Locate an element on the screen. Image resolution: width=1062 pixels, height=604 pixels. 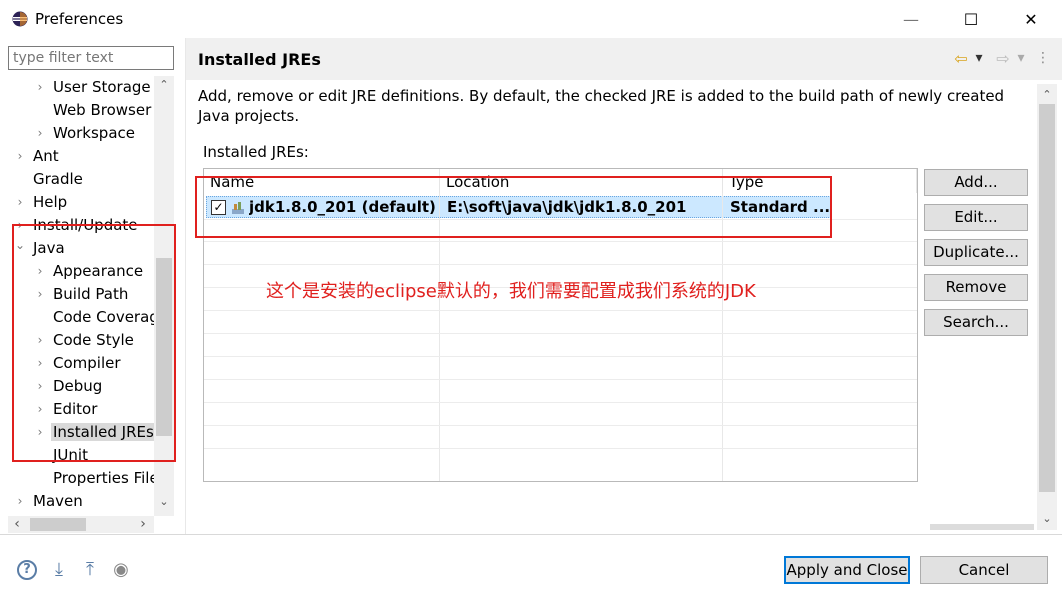
view-menu-icon: ⋮ is located at coordinates (1043, 58).